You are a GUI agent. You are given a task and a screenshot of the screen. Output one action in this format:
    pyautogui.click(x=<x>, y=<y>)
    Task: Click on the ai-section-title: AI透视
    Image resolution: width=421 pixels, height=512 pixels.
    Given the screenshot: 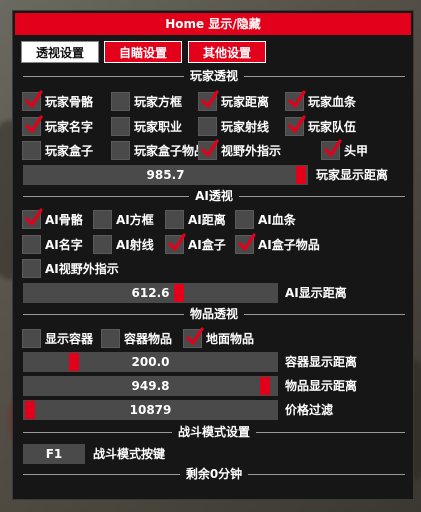 What is the action you would take?
    pyautogui.click(x=214, y=196)
    